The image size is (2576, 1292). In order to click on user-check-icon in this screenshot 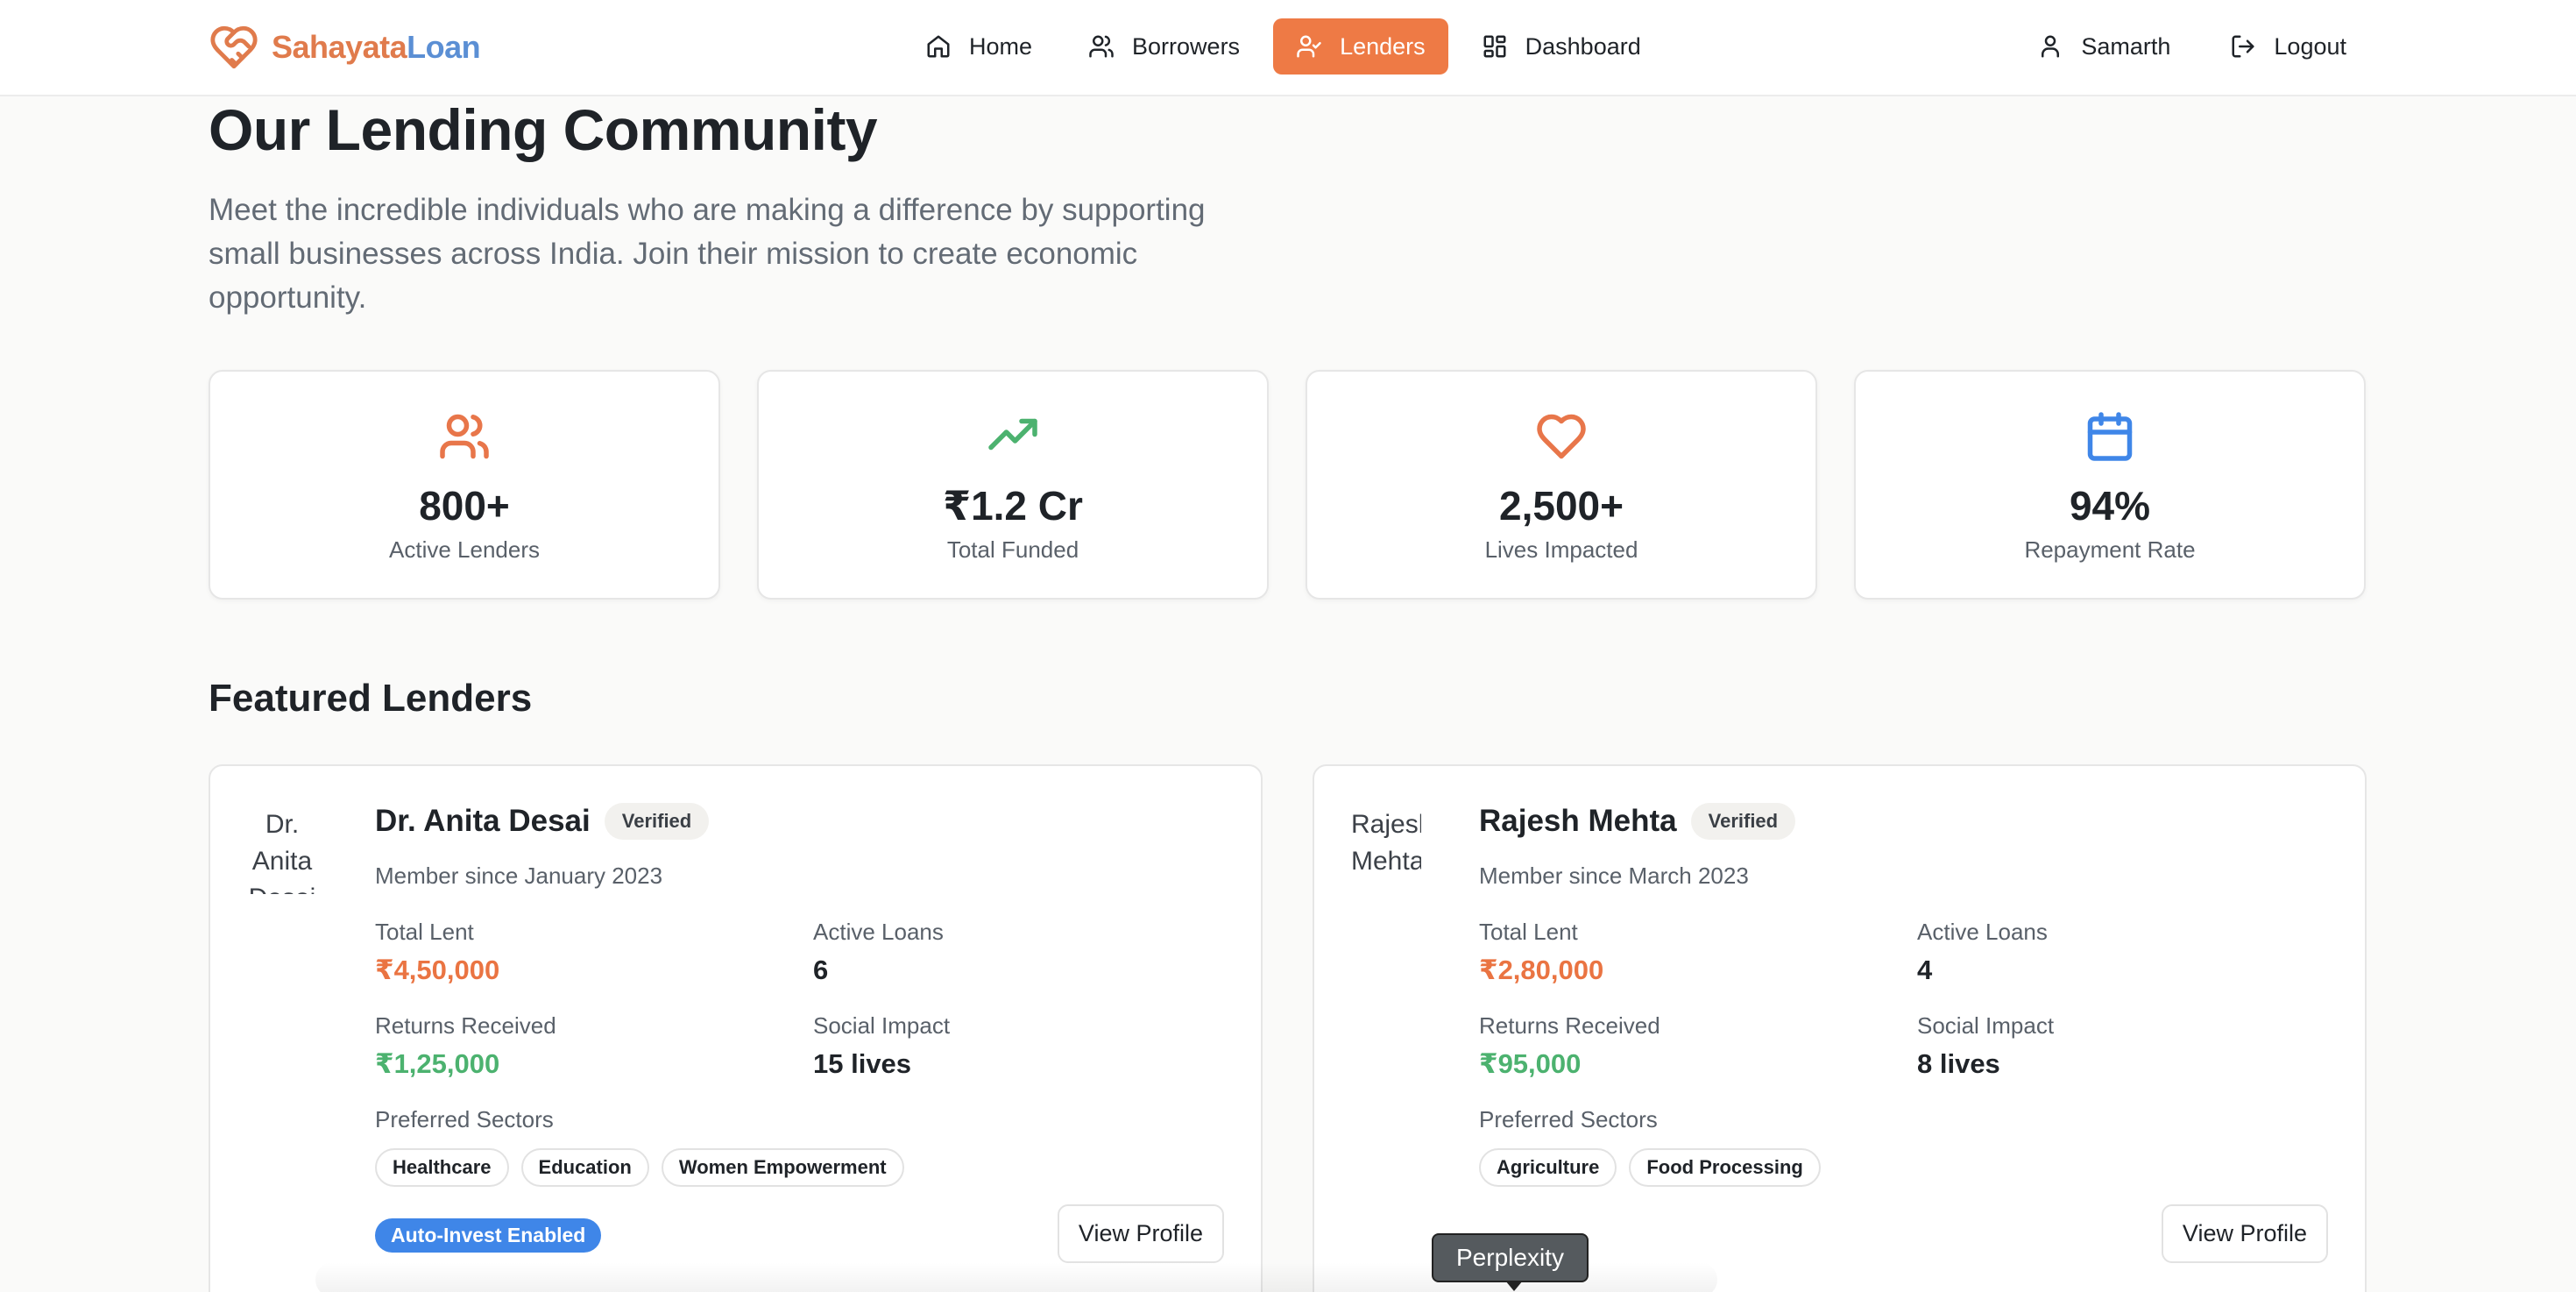, I will do `click(1309, 47)`.